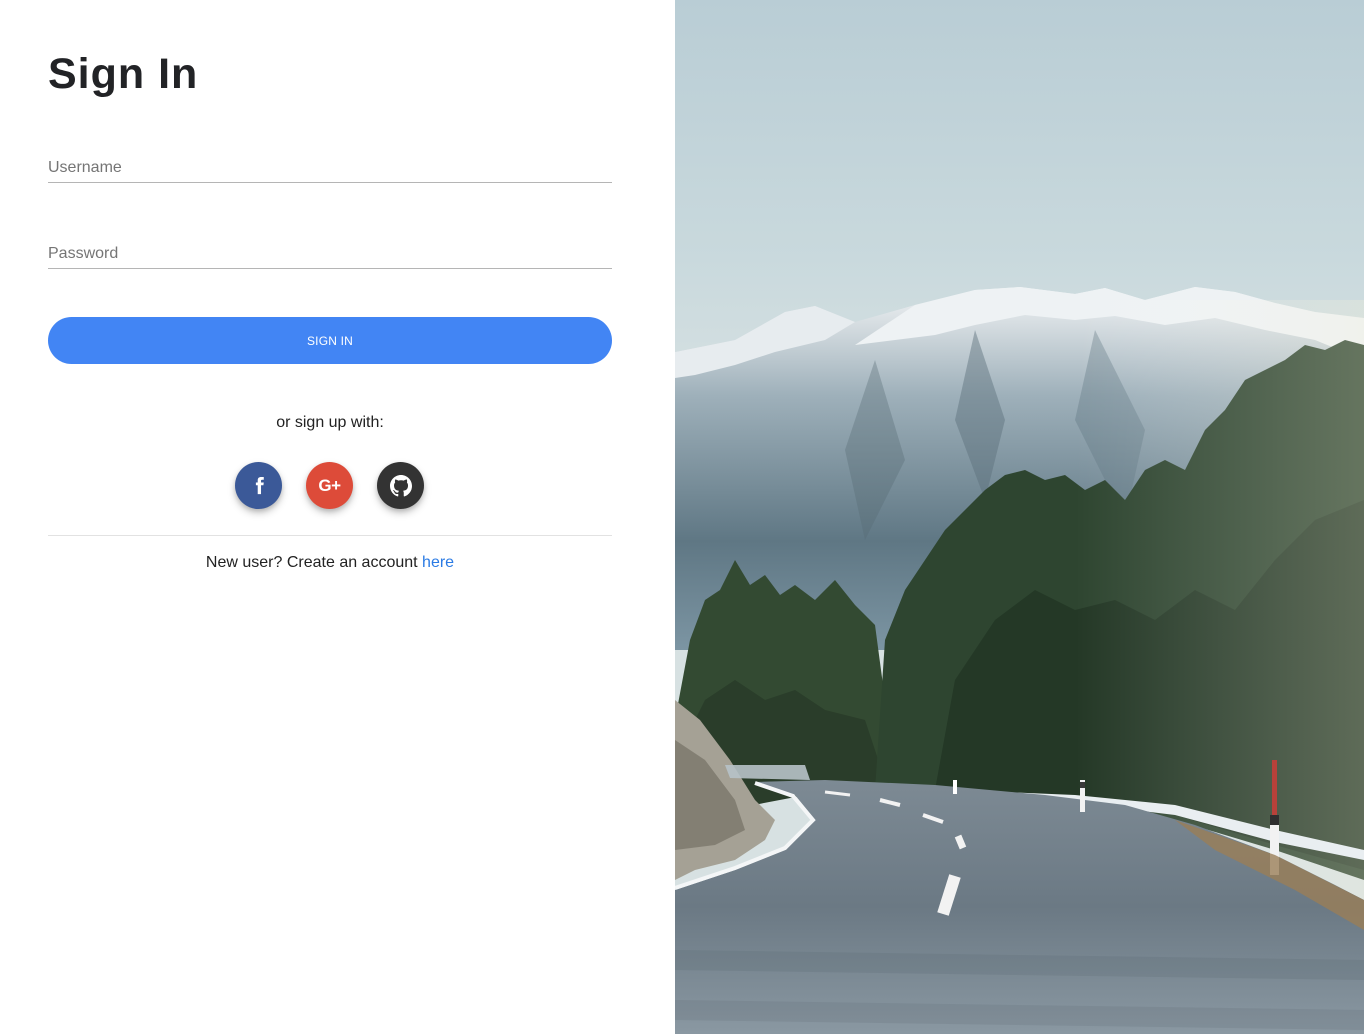 This screenshot has width=1364, height=1034. What do you see at coordinates (330, 422) in the screenshot?
I see `social-signup-label: or sign up with:` at bounding box center [330, 422].